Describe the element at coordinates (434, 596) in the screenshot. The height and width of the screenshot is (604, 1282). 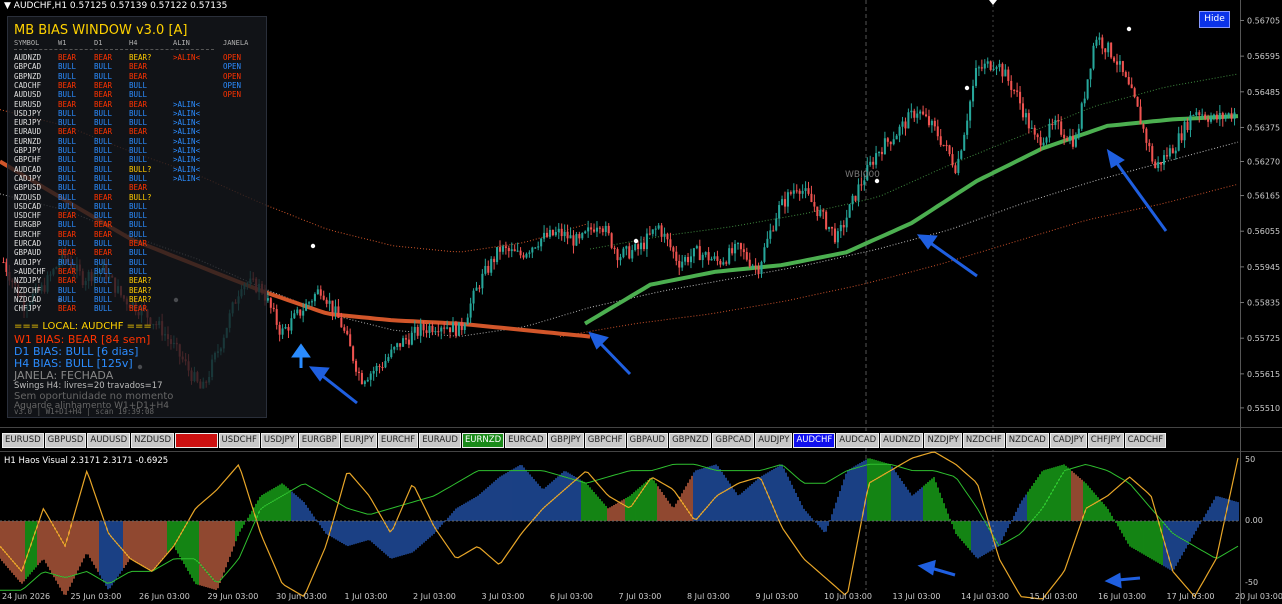
I see `time-label: 2 Jul 03:00` at that location.